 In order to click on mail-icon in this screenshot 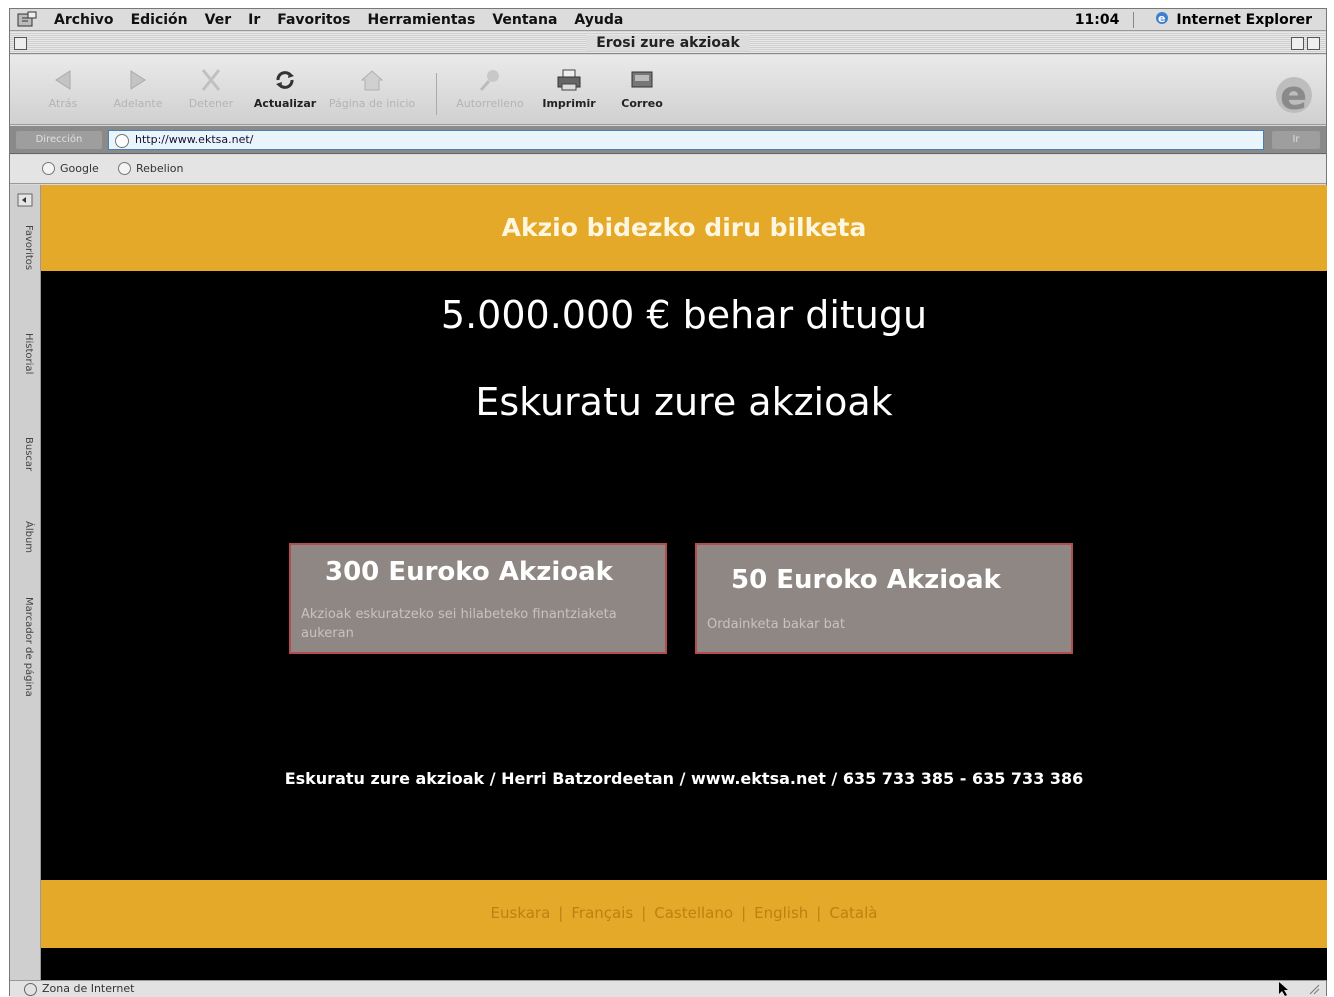, I will do `click(642, 79)`.